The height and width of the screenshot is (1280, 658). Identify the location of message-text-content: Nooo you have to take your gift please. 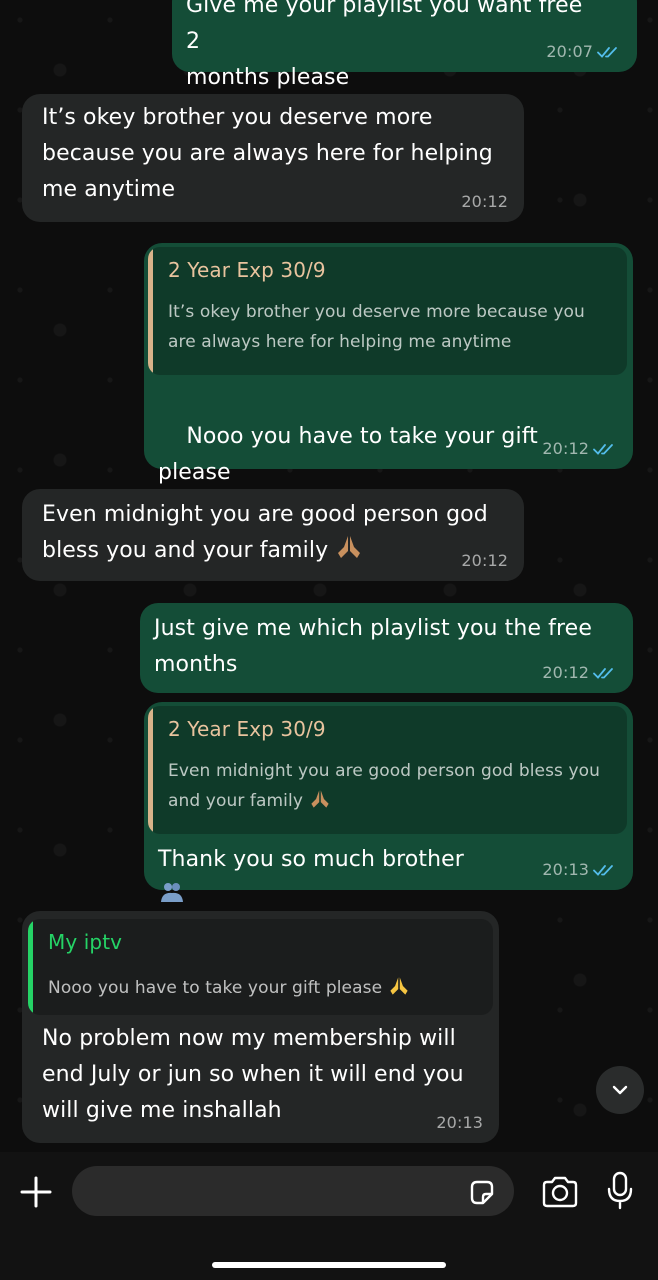
(351, 454).